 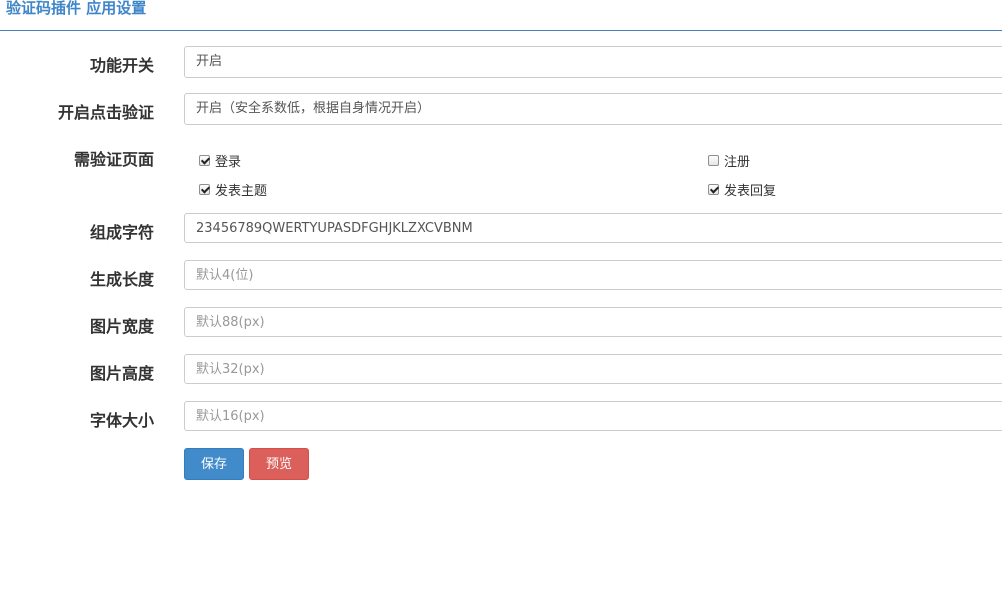 I want to click on enable-select-value: 开启, so click(x=209, y=61).